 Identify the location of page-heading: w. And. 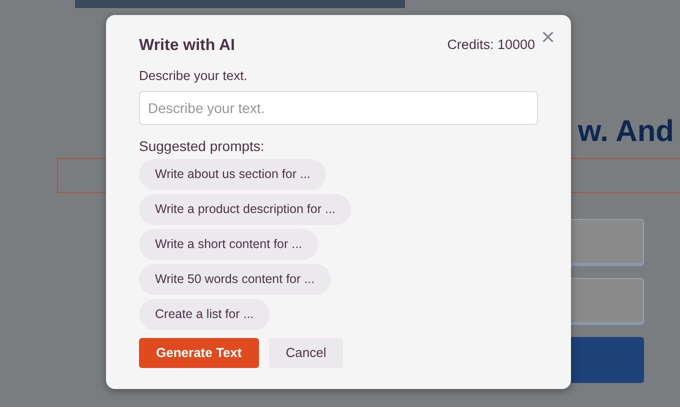
(626, 131).